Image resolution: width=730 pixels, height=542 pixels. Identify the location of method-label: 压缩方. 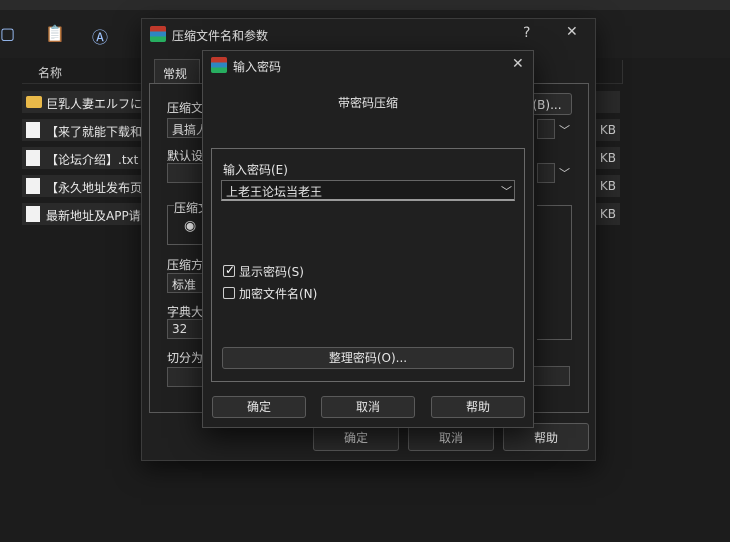
(185, 265).